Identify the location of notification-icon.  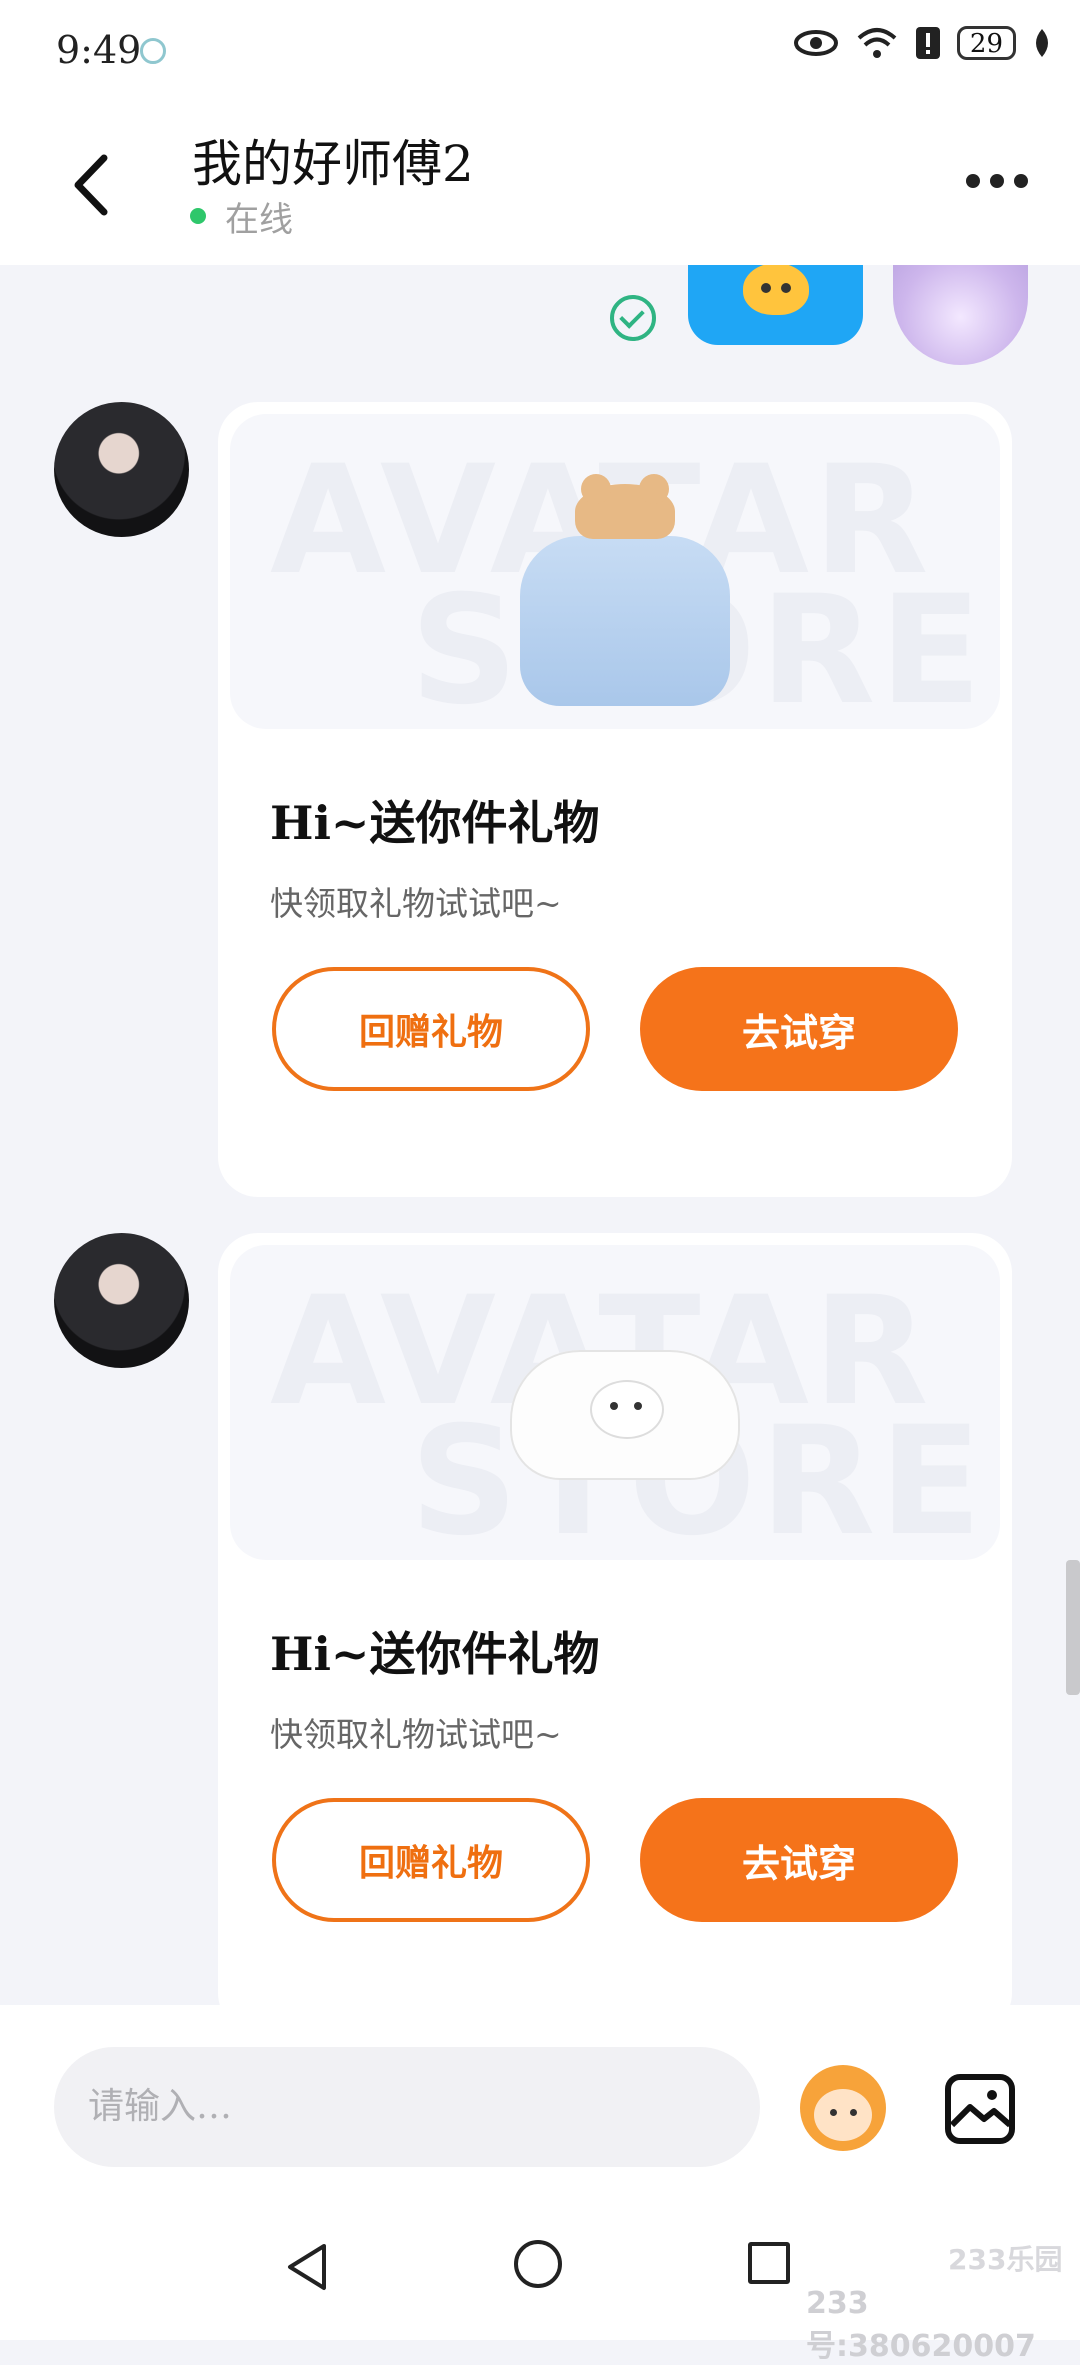
(153, 51).